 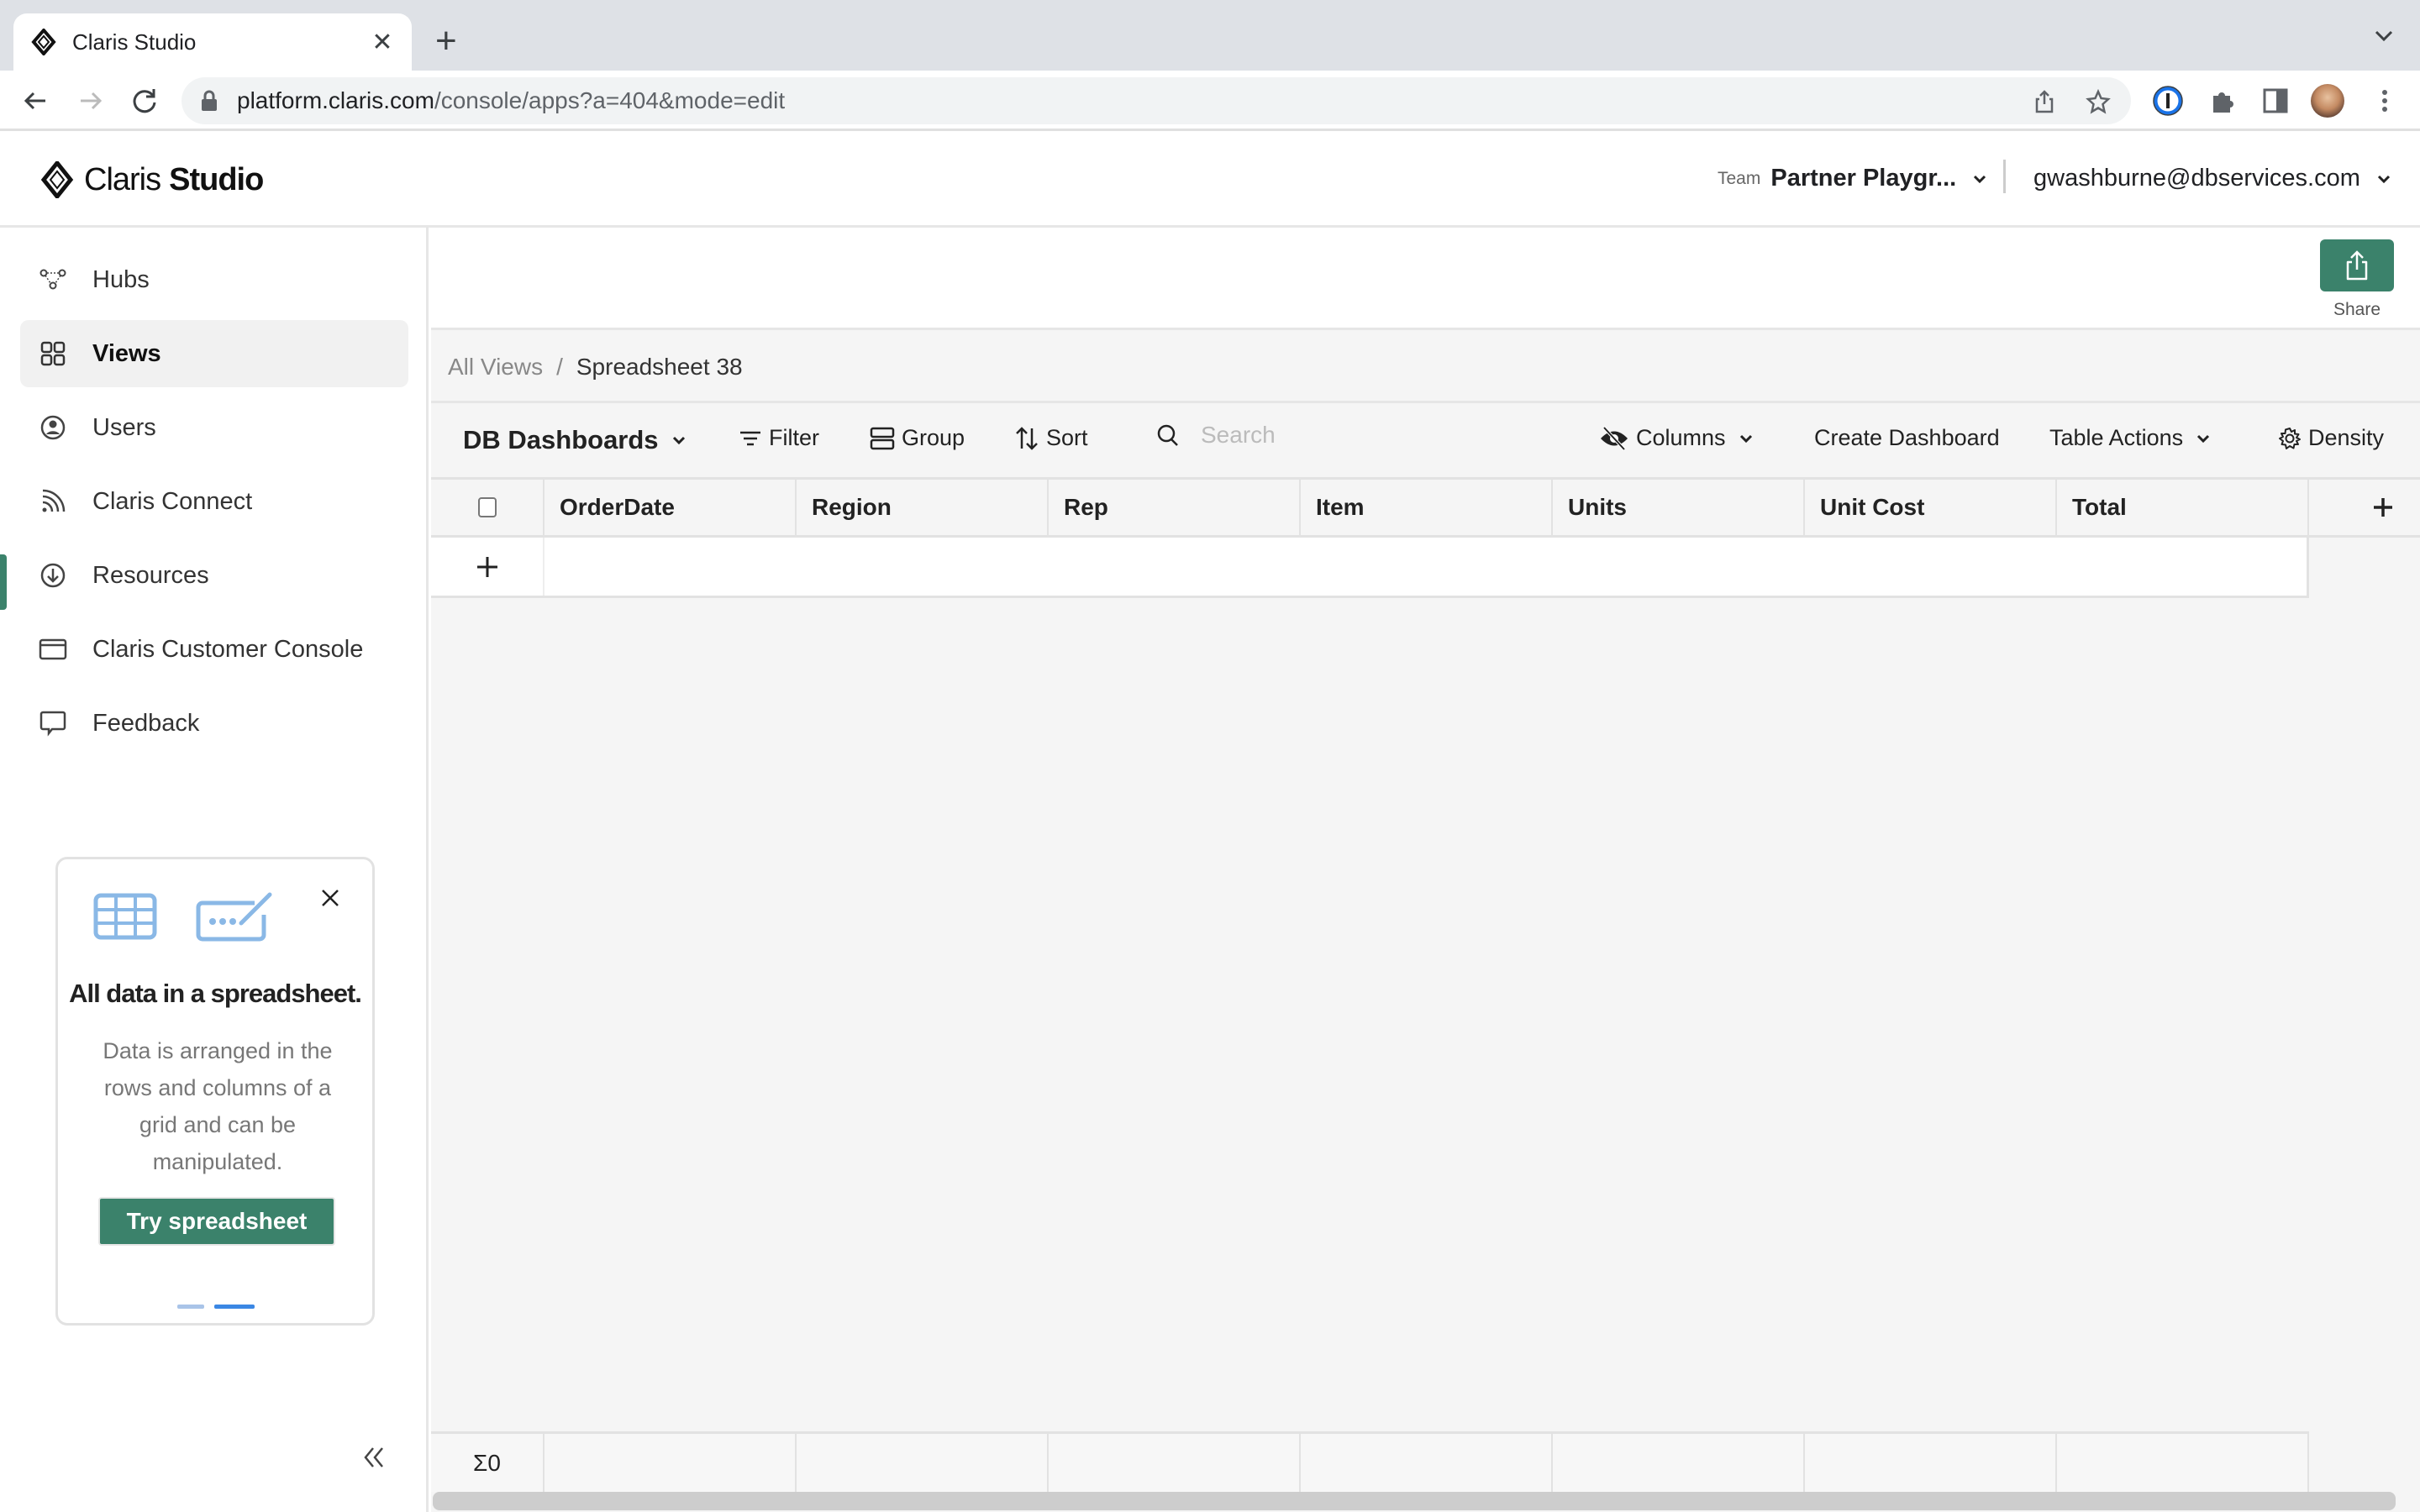 I want to click on back-icon, so click(x=35, y=101).